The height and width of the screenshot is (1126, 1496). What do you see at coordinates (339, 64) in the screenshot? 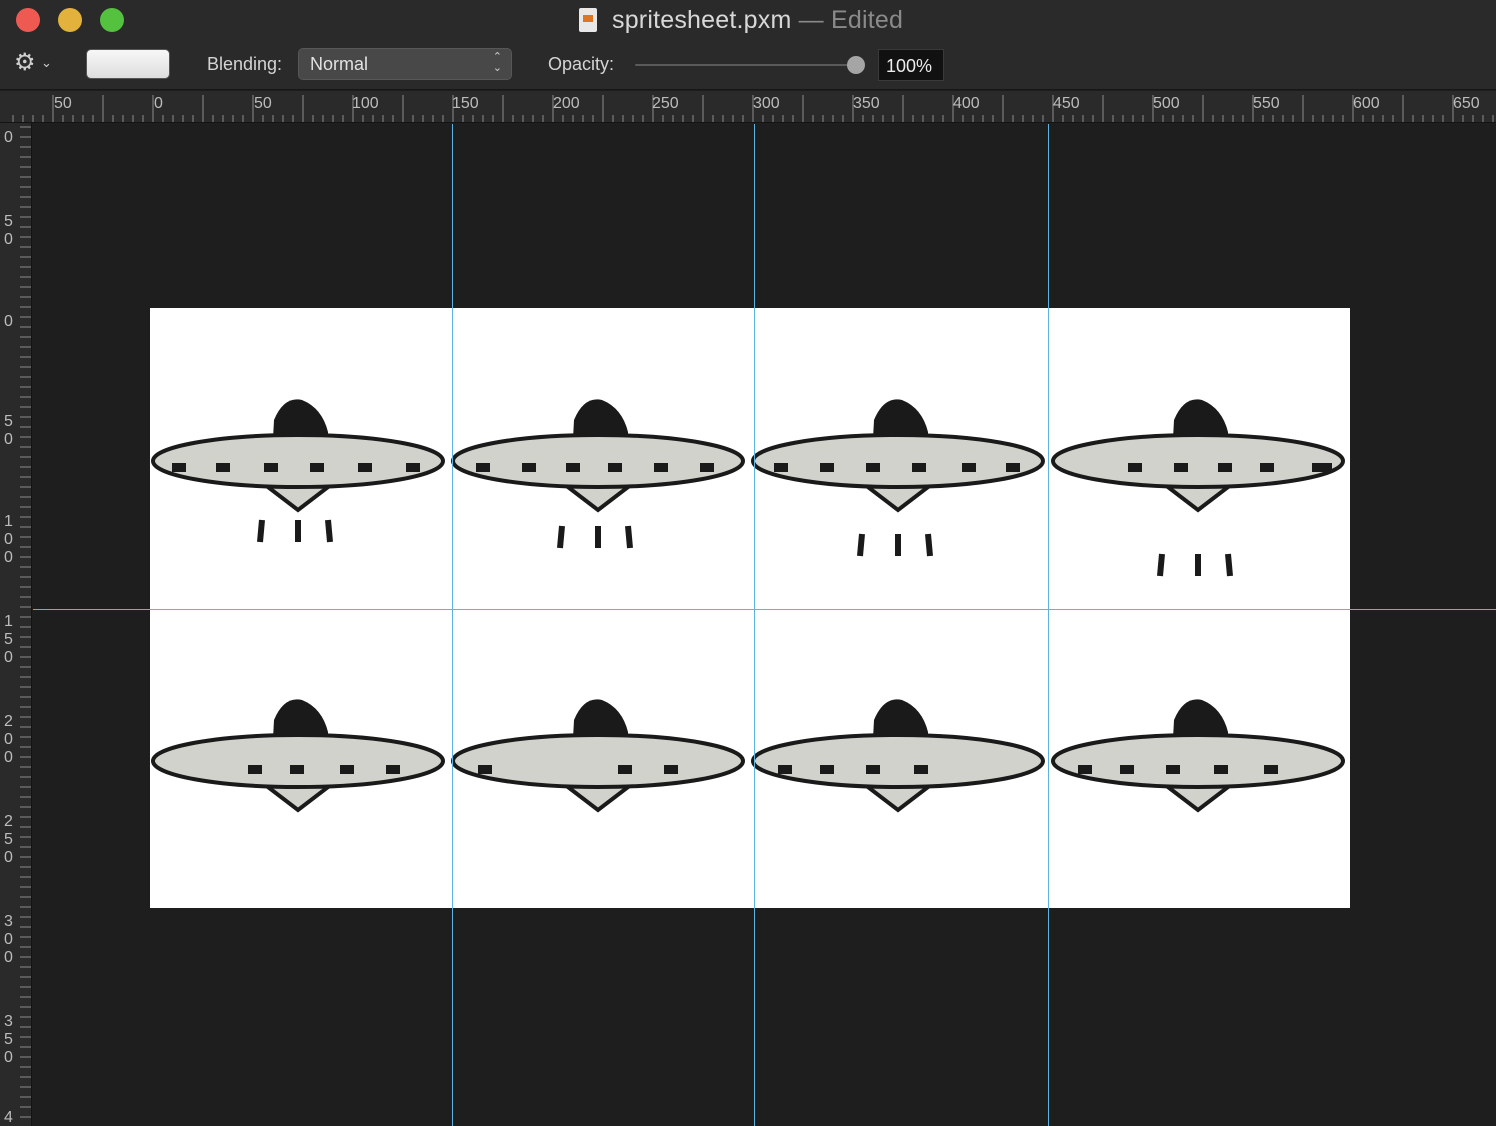
I see `blending-value: Normal` at bounding box center [339, 64].